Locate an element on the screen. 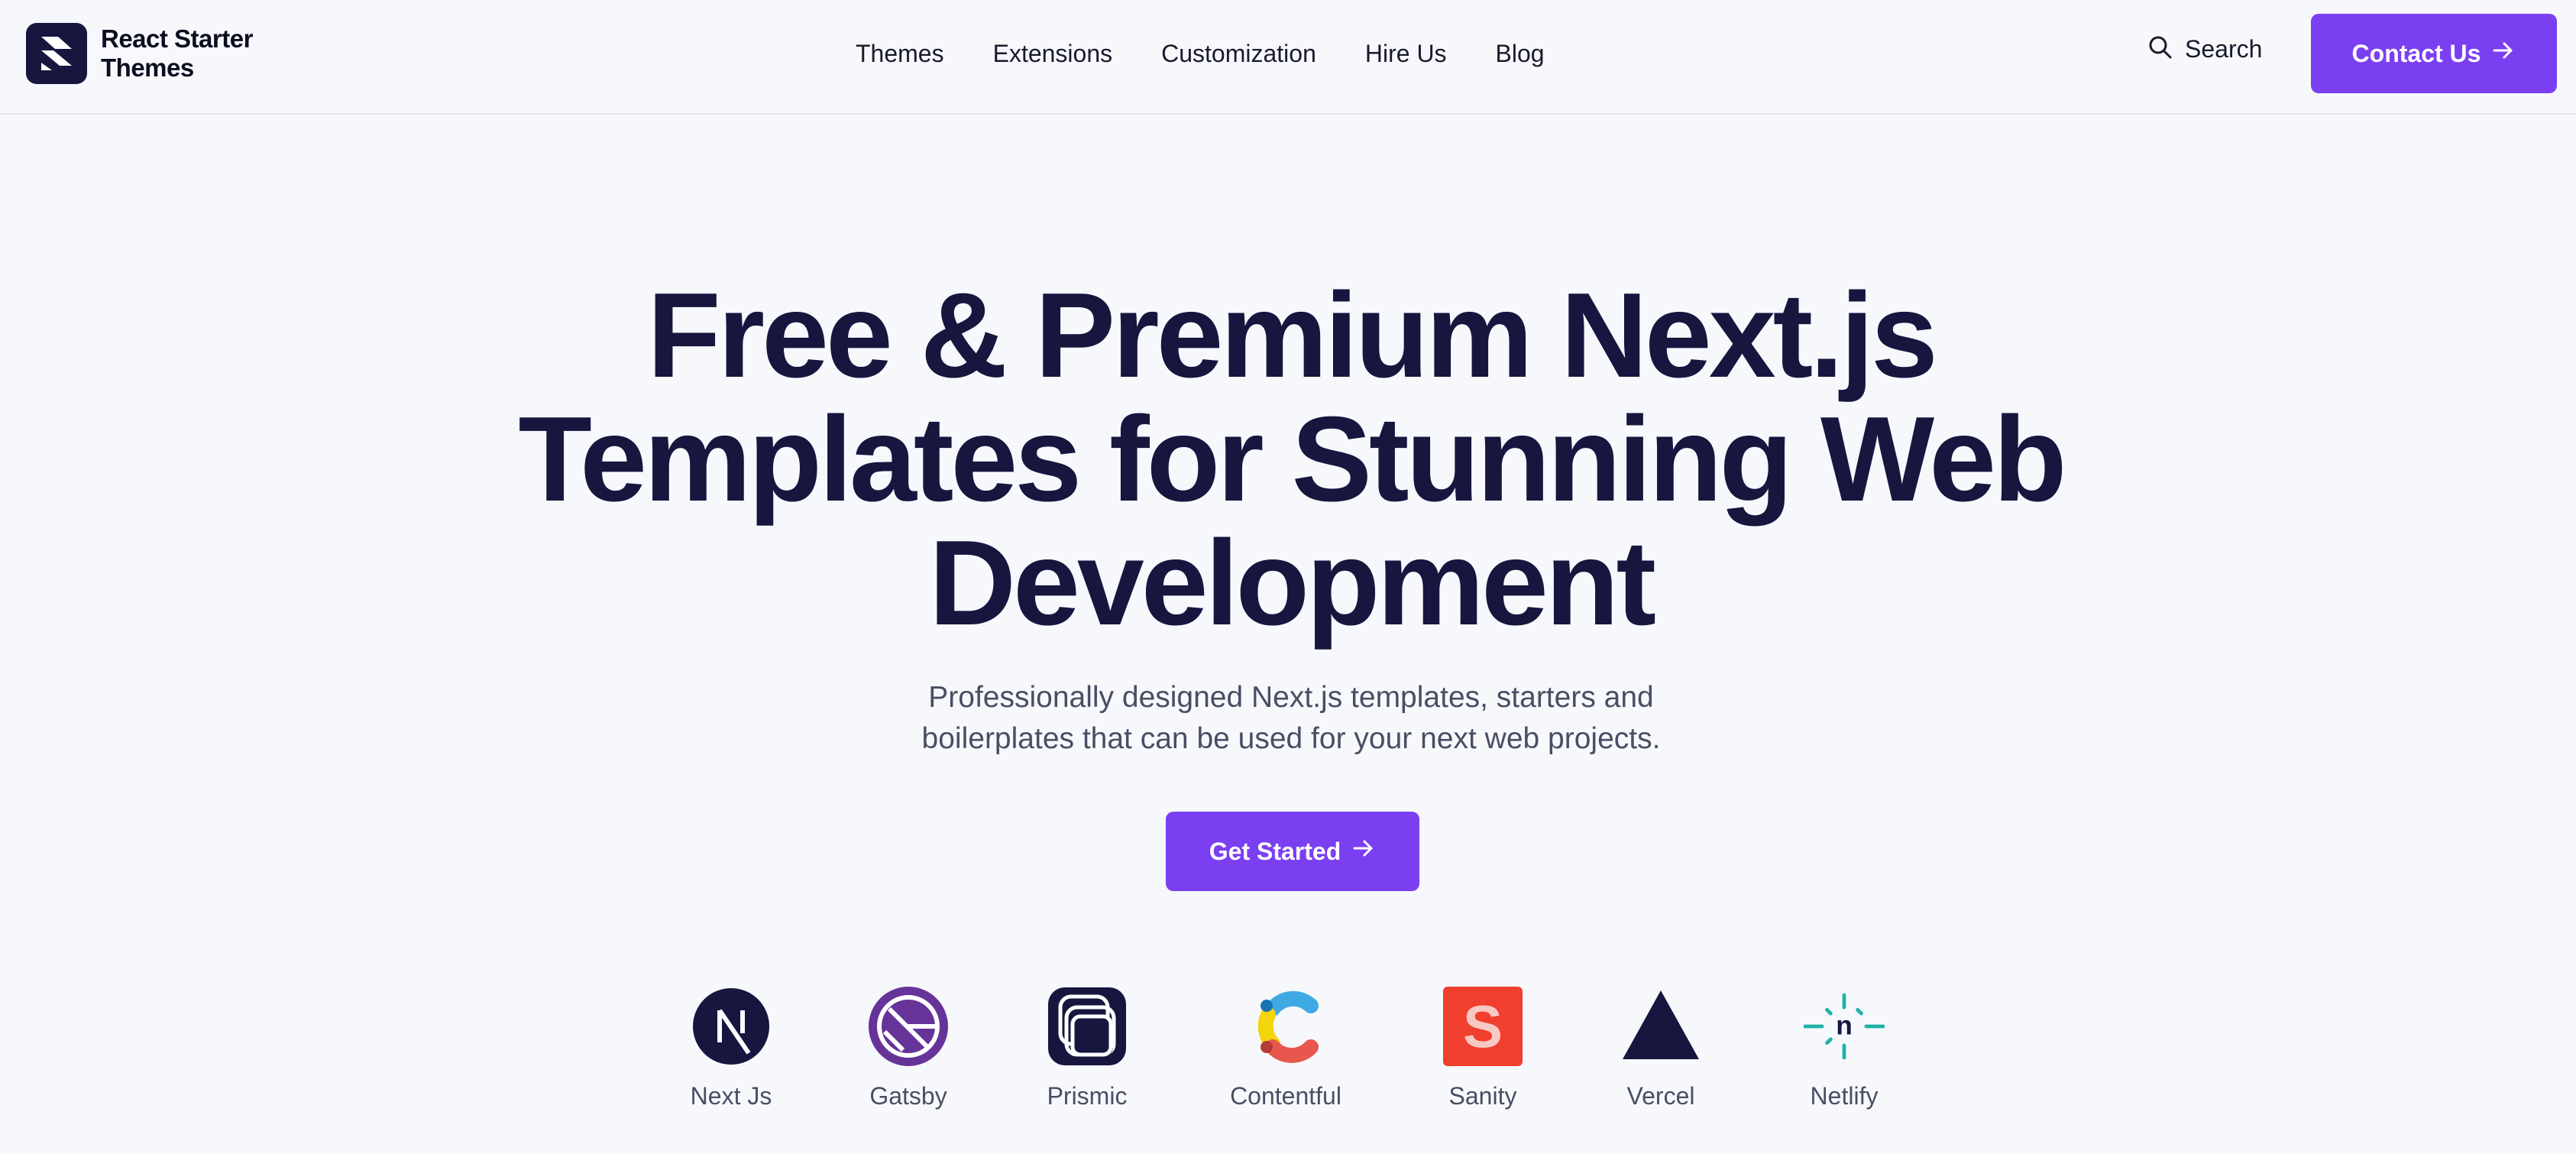 The width and height of the screenshot is (2576, 1154). nav-item-customization: Customization is located at coordinates (1238, 54).